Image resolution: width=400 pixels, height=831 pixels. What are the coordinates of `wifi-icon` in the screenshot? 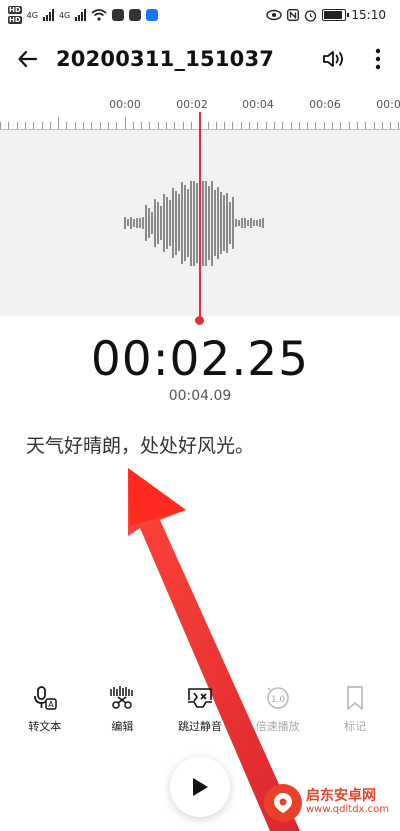 It's located at (99, 15).